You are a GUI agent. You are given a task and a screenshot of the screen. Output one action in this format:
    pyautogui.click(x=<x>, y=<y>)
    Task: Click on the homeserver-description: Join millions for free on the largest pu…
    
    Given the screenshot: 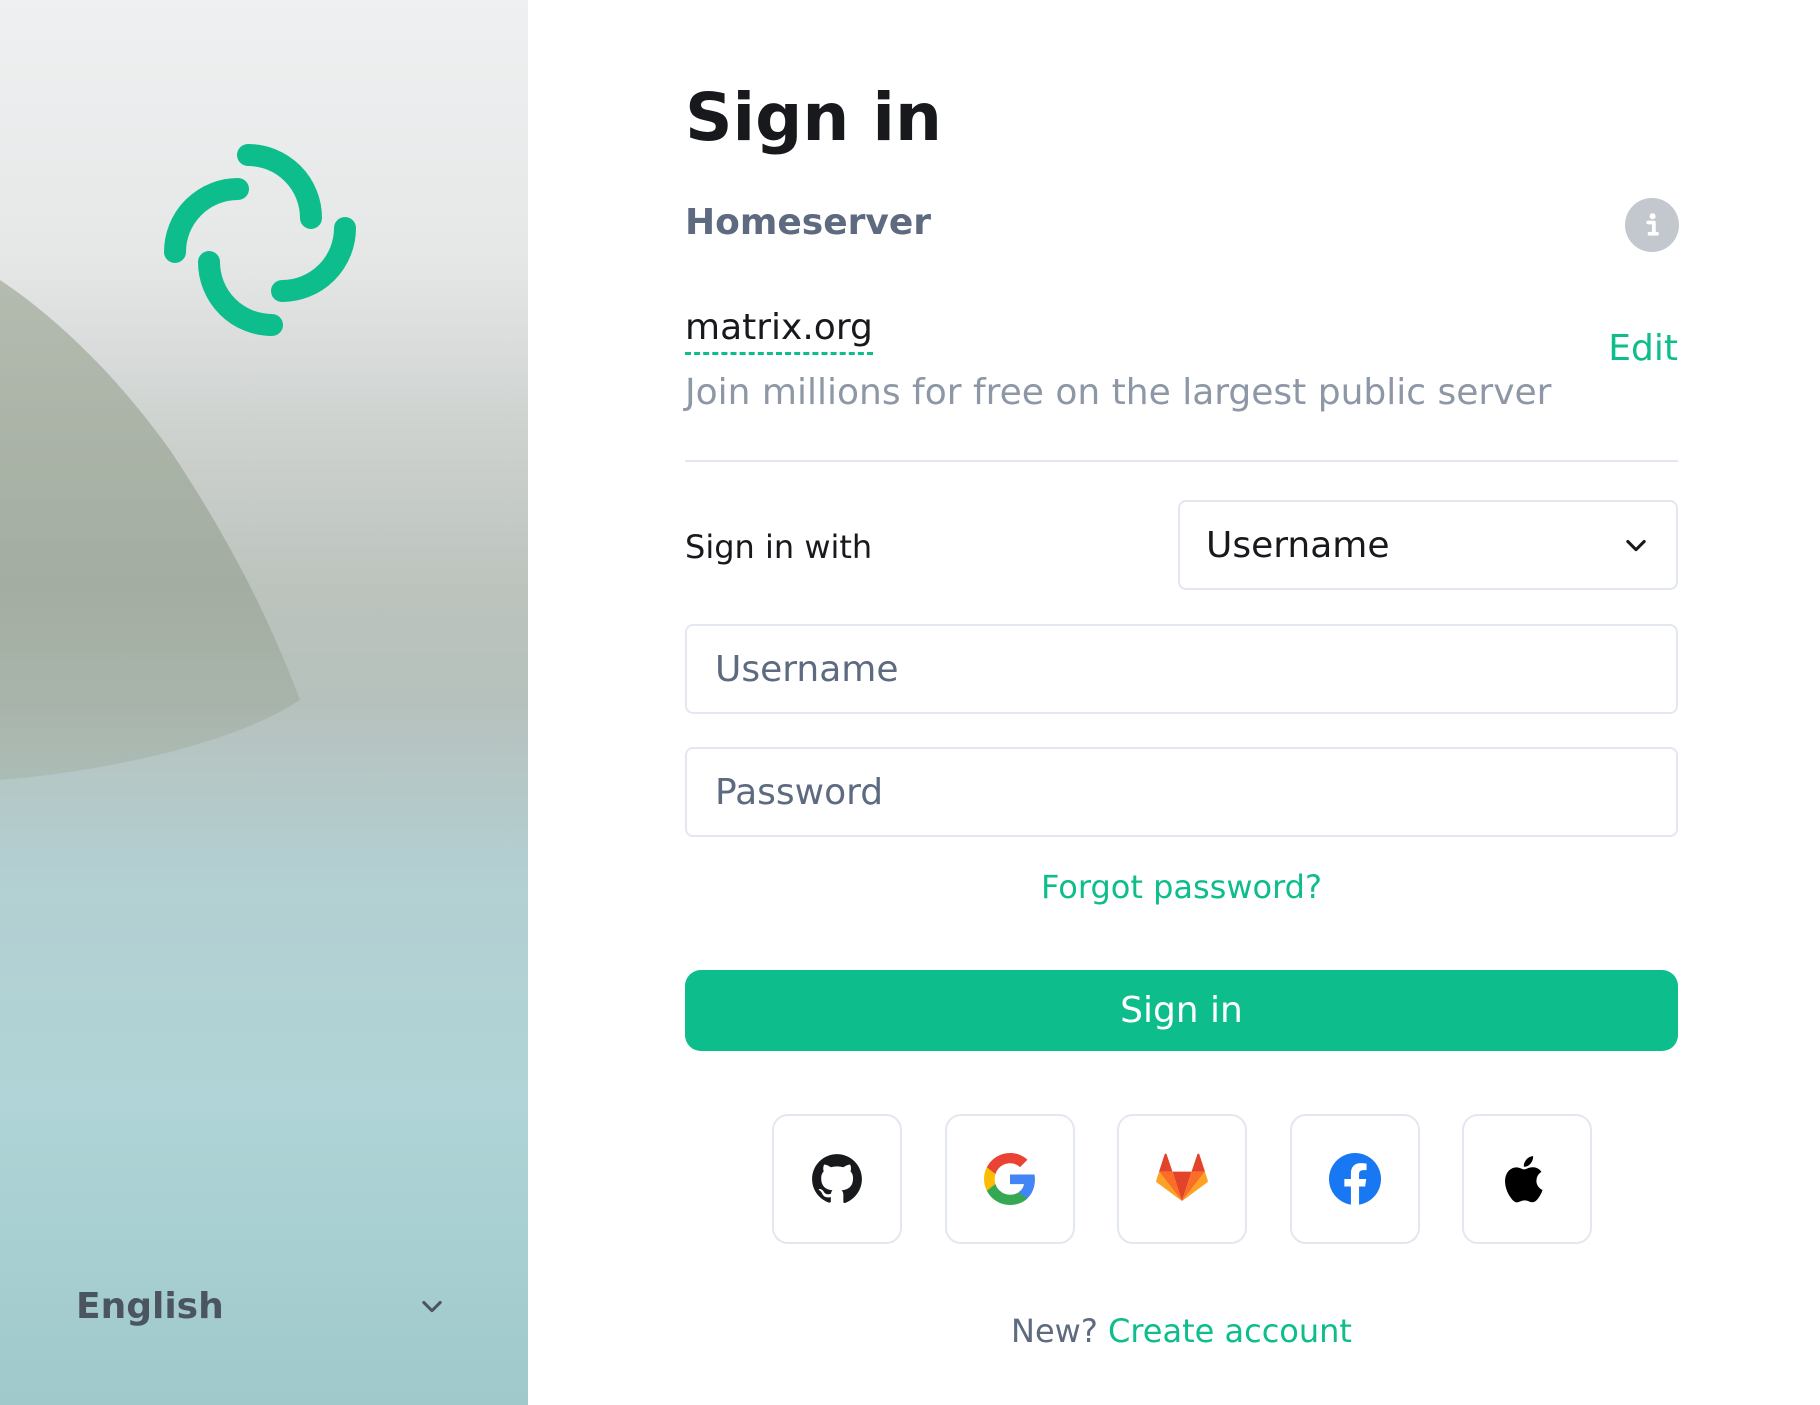 What is the action you would take?
    pyautogui.click(x=1118, y=392)
    